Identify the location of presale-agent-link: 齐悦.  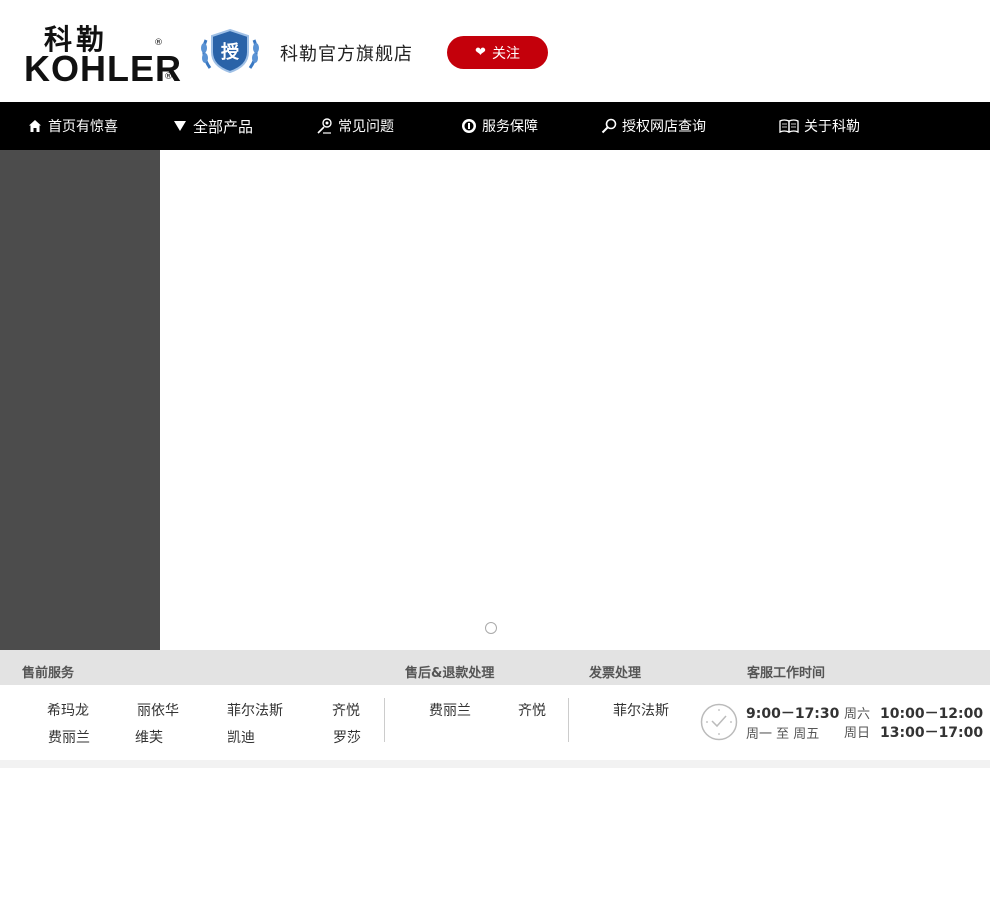
(346, 710).